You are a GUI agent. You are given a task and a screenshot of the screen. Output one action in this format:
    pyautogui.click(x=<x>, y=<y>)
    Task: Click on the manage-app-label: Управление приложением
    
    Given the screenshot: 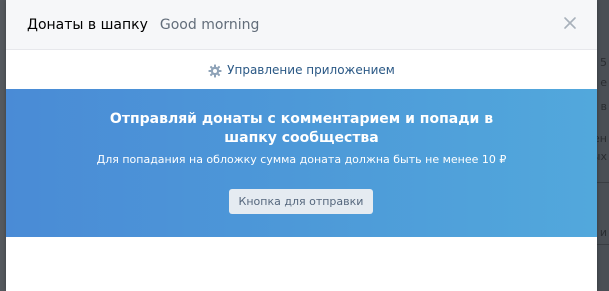 What is the action you would take?
    pyautogui.click(x=311, y=69)
    